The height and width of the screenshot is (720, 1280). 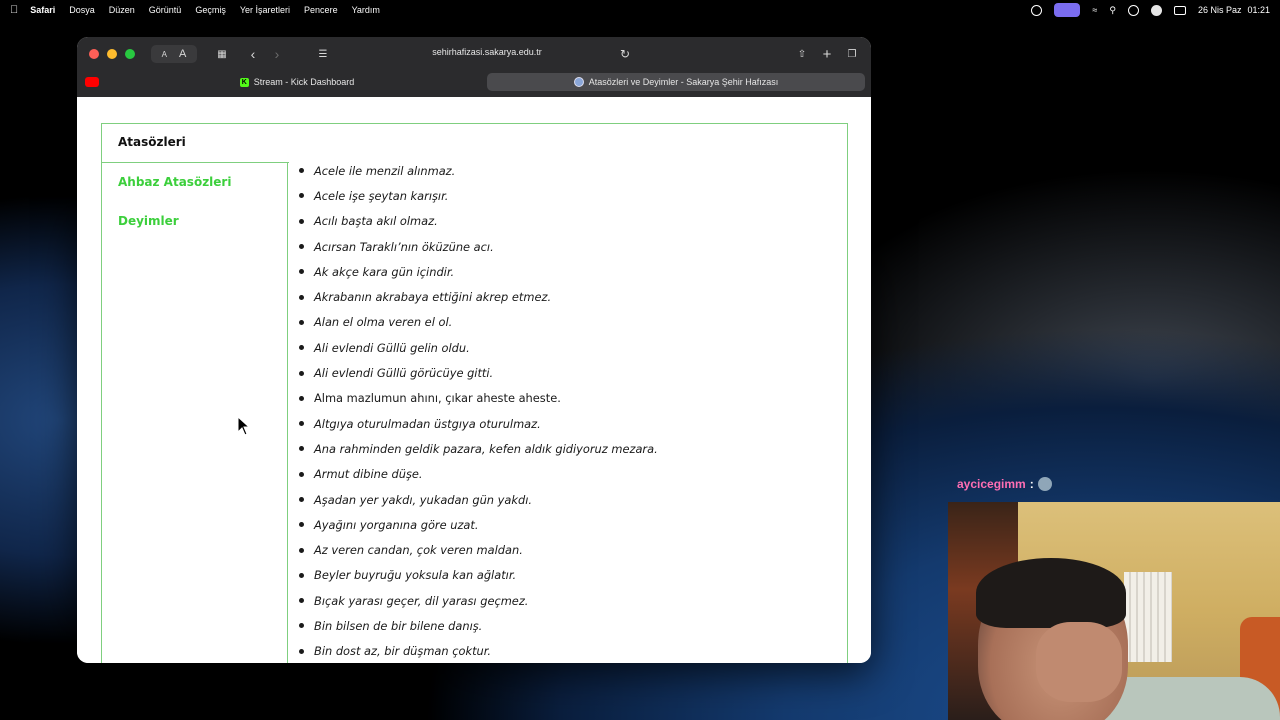 I want to click on screen-record-icon, so click(x=1037, y=10).